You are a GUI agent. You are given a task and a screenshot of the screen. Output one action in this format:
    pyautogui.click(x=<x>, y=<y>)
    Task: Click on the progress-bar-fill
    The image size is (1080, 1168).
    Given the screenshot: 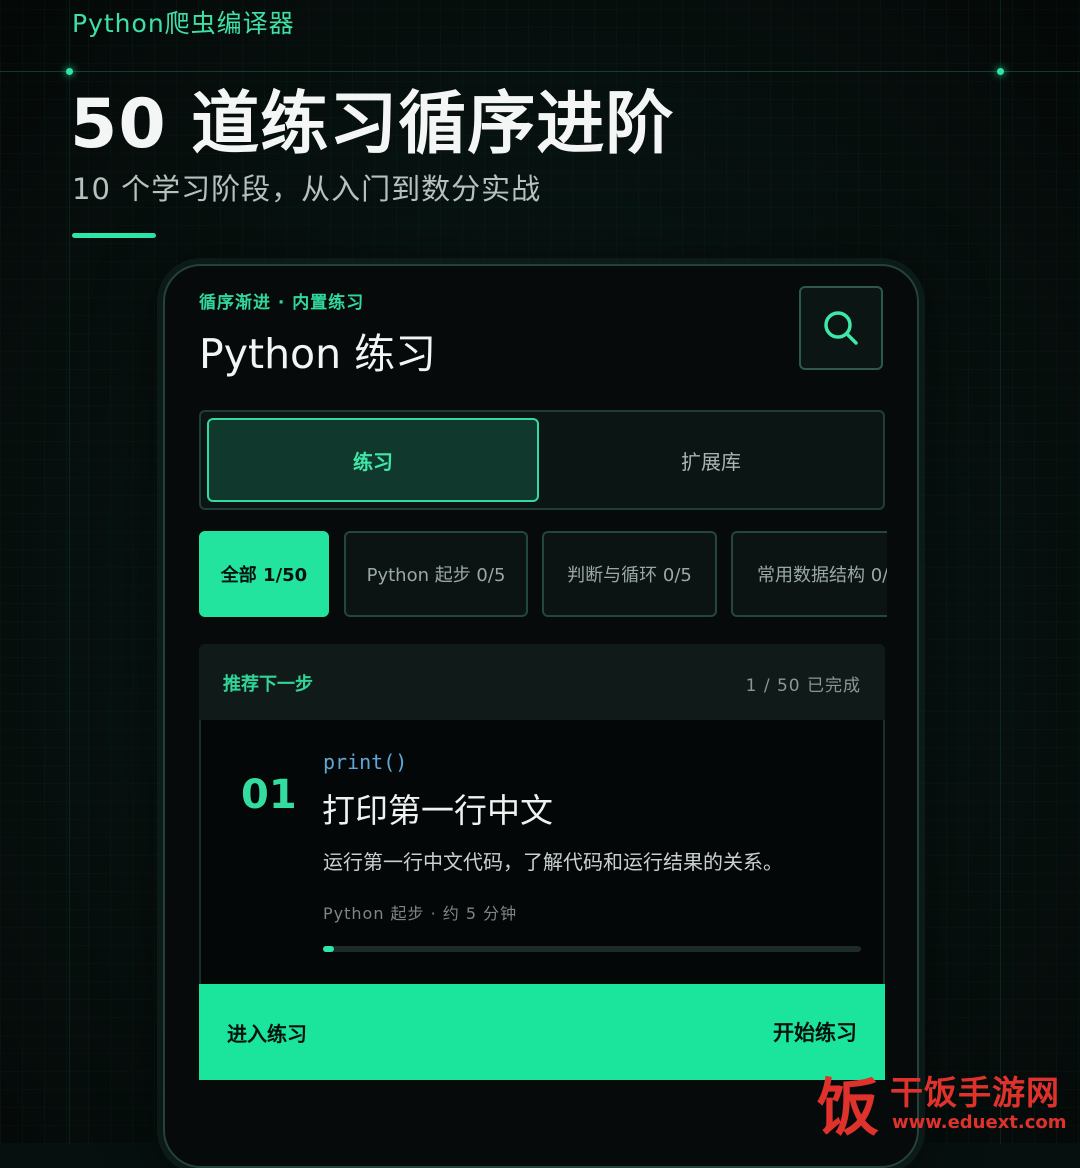 What is the action you would take?
    pyautogui.click(x=328, y=949)
    